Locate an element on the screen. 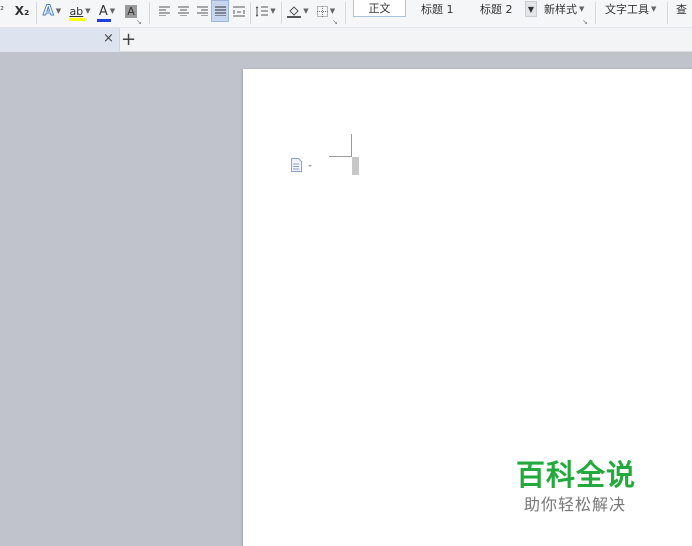  align-right-button is located at coordinates (202, 11).